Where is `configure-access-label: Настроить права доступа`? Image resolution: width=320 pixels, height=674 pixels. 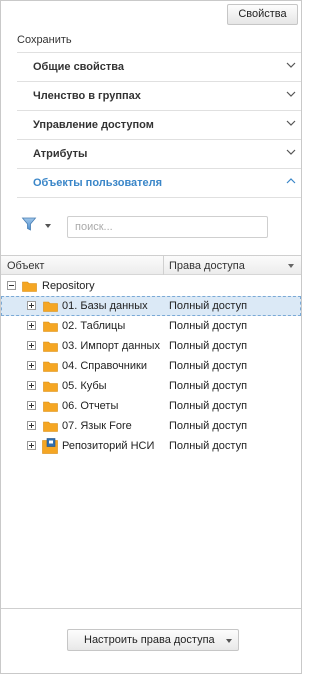
configure-access-label: Настроить права доступа is located at coordinates (149, 640).